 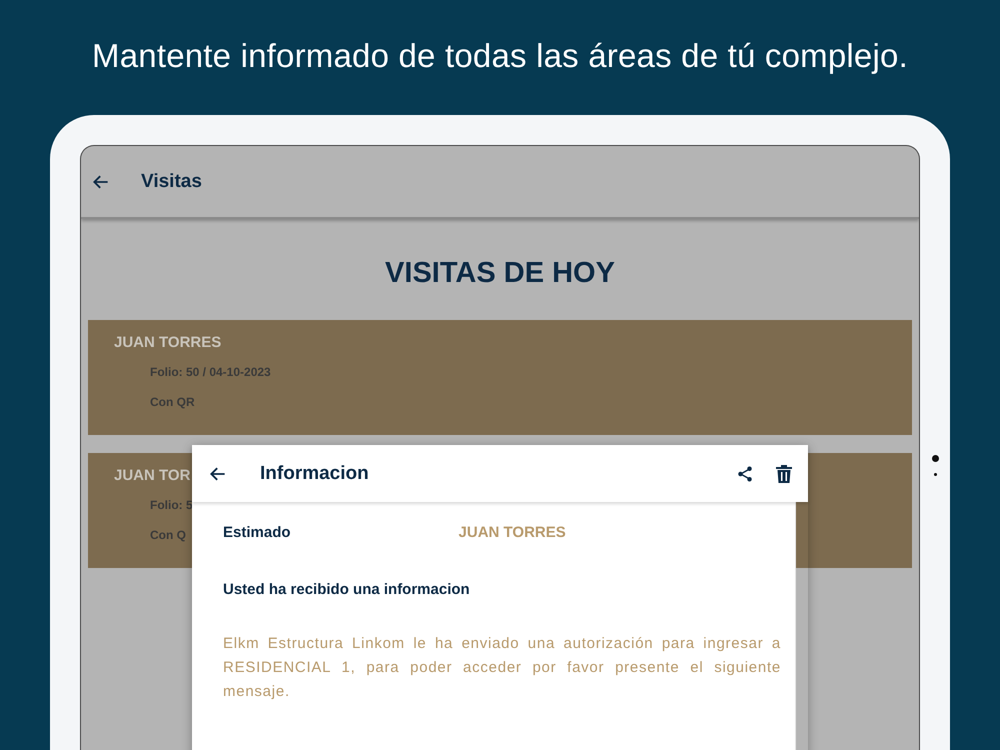 What do you see at coordinates (784, 473) in the screenshot?
I see `trash-icon` at bounding box center [784, 473].